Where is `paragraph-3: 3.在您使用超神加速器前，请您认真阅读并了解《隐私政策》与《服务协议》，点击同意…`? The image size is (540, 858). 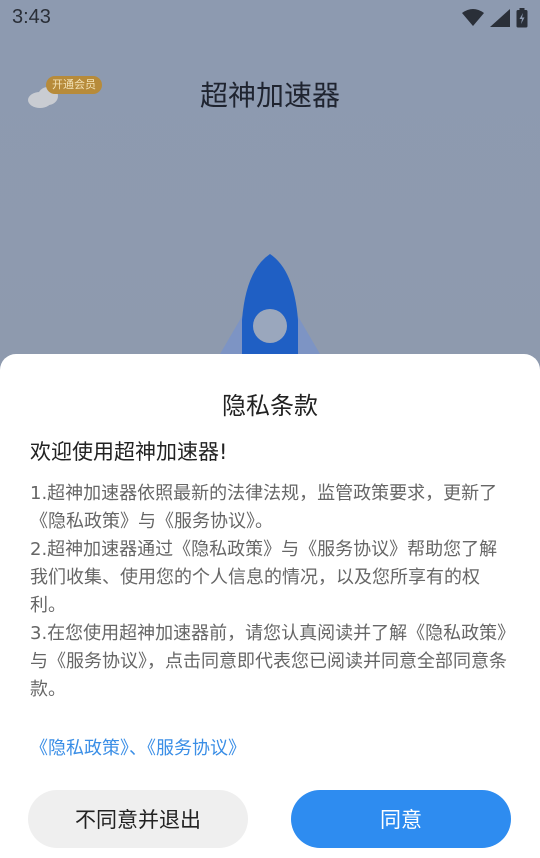 paragraph-3: 3.在您使用超神加速器前，请您认真阅读并了解《隐私政策》与《服务协议》，点击同意… is located at coordinates (268, 661).